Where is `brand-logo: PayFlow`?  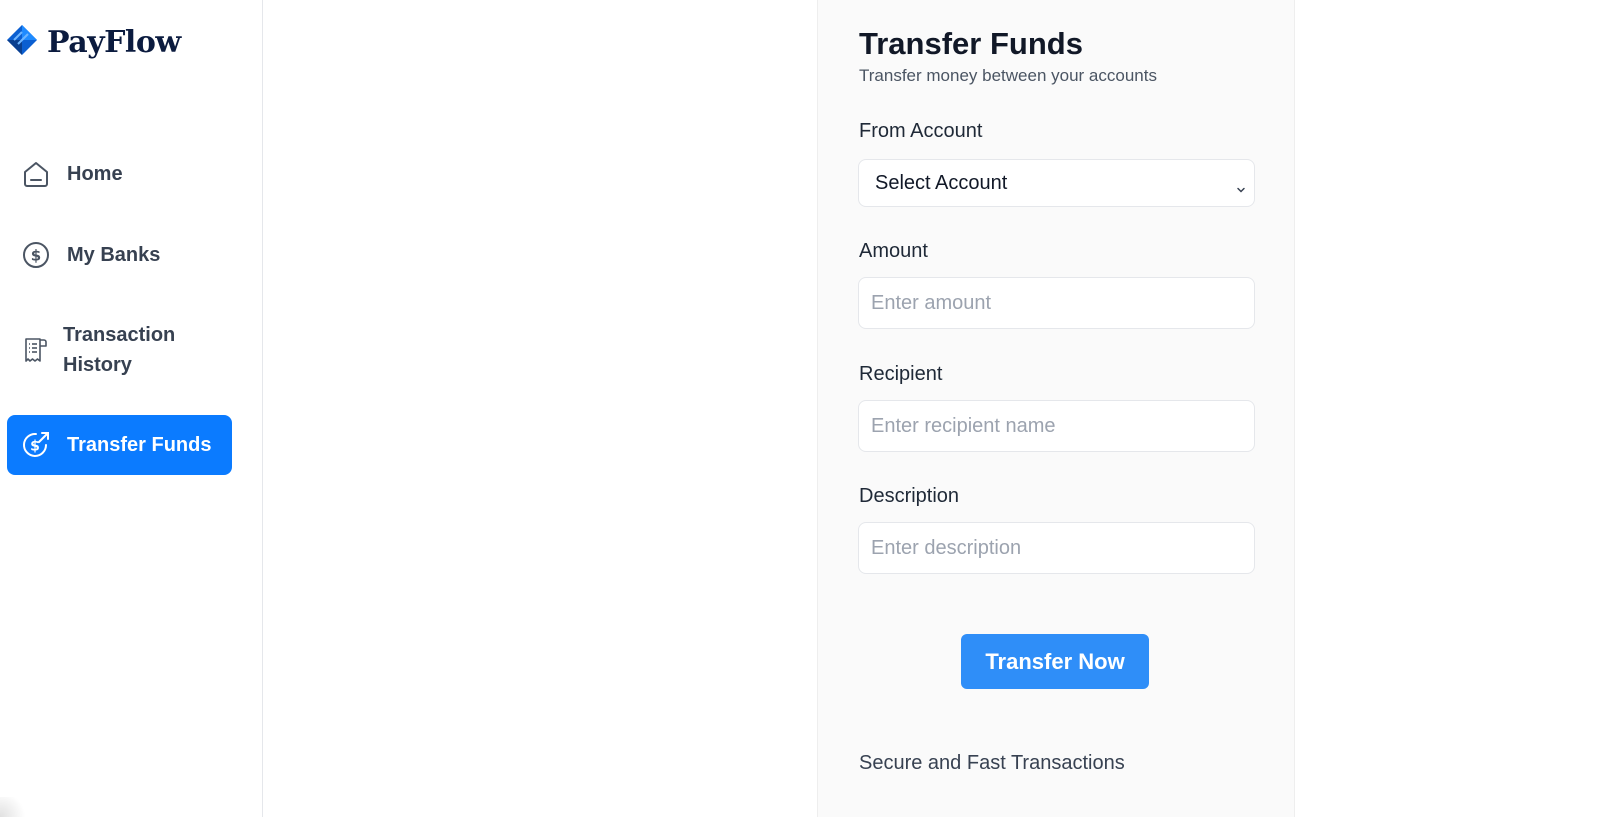
brand-logo: PayFlow is located at coordinates (93, 42).